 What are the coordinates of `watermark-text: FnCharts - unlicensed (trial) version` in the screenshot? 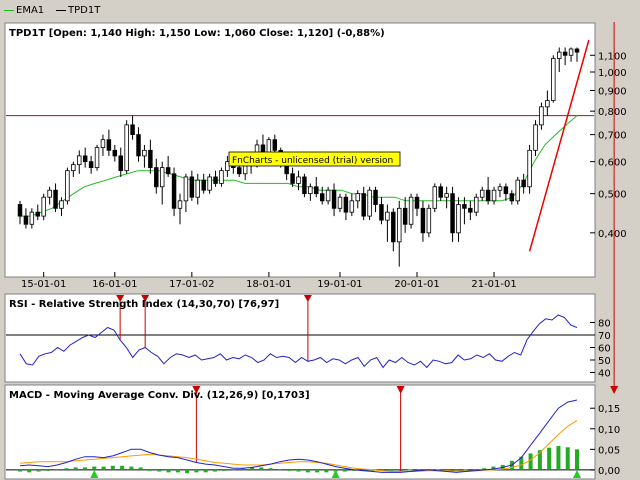 It's located at (312, 161).